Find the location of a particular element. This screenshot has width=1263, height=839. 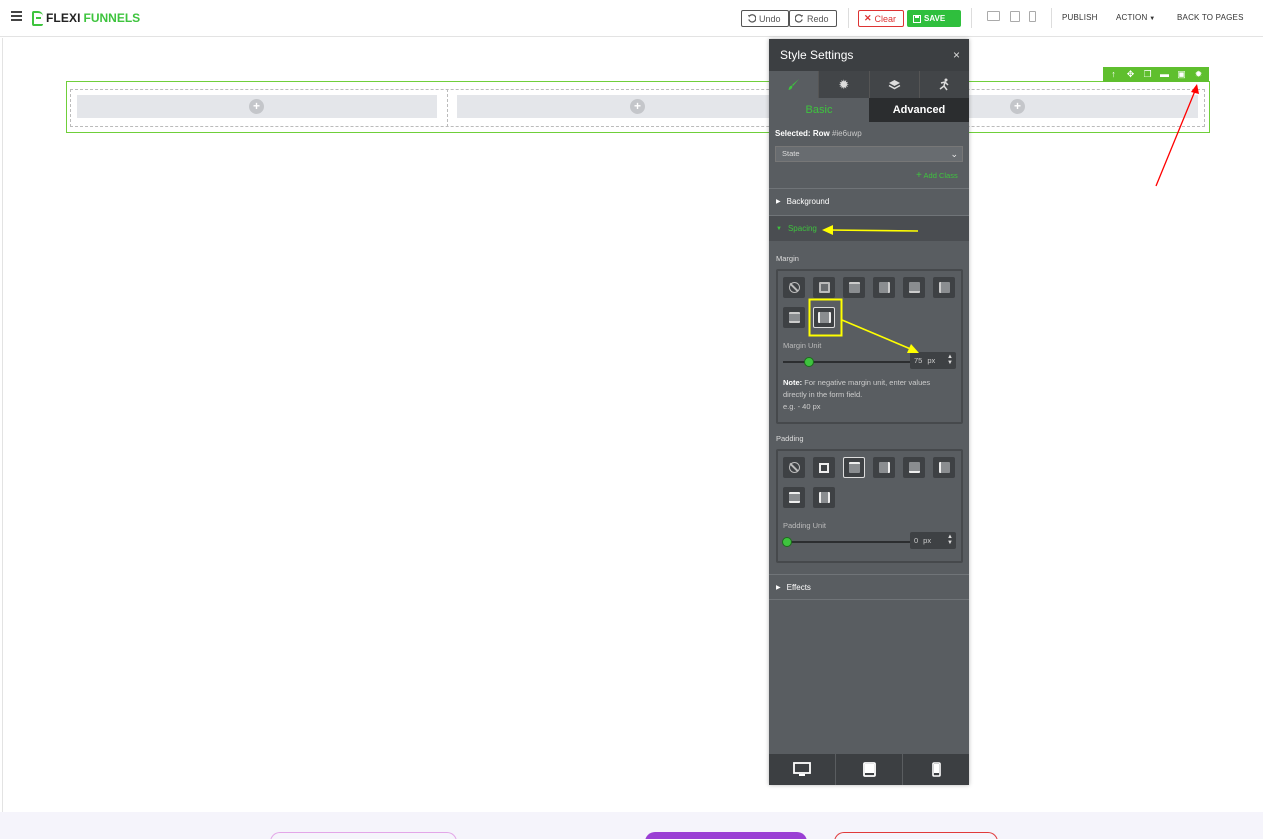

logo: FLEXI FUNNELS is located at coordinates (86, 18).